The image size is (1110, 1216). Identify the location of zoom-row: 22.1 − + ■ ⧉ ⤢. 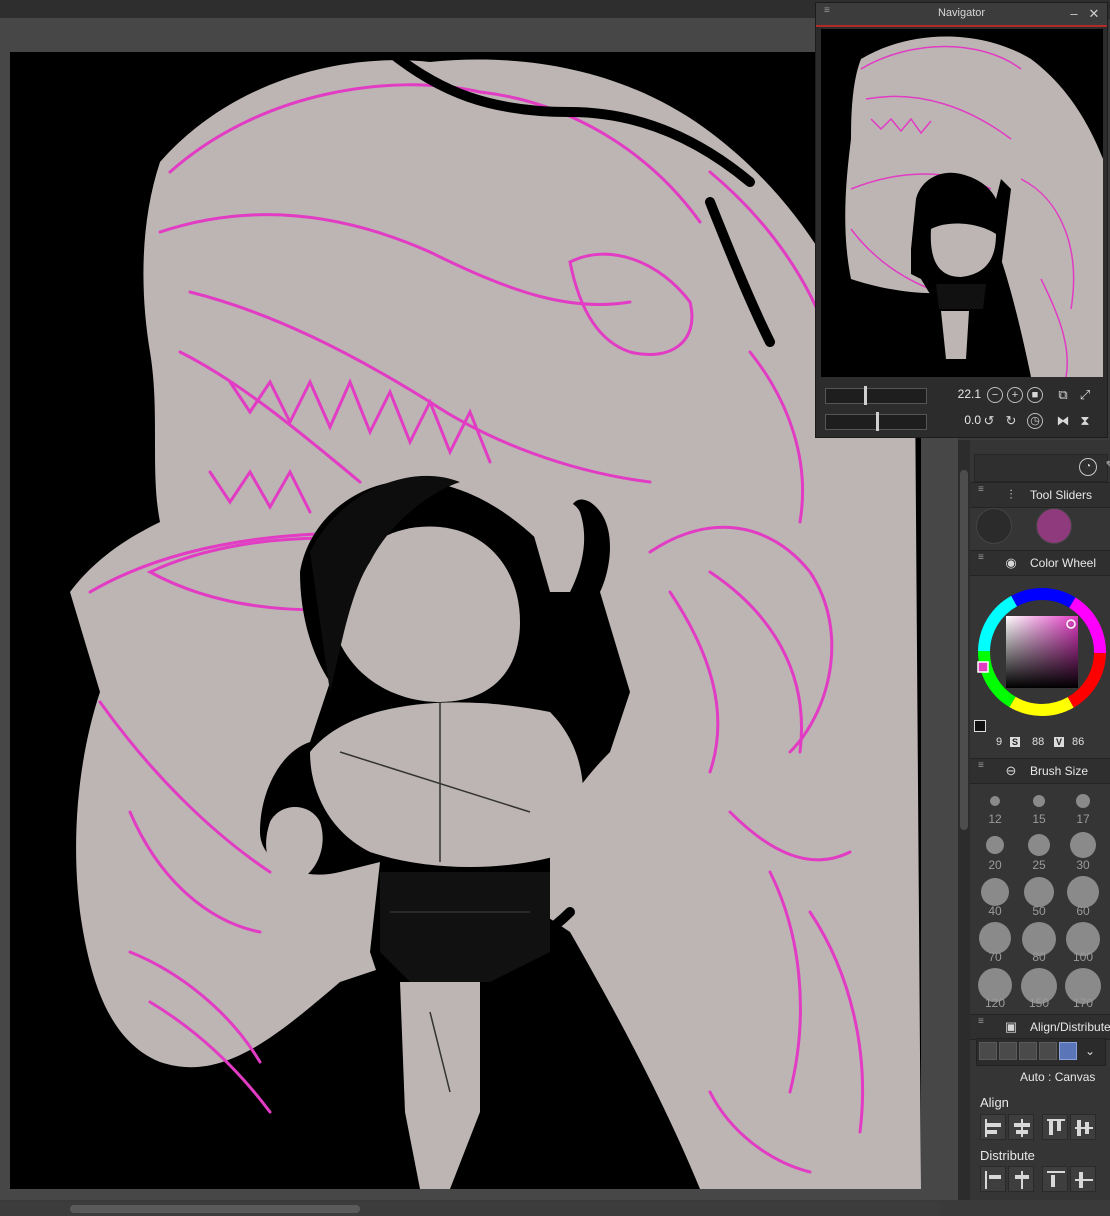
(962, 395).